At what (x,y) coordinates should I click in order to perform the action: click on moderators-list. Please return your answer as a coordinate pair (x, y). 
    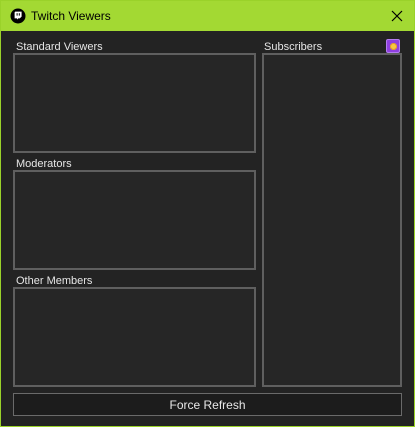
    Looking at the image, I should click on (134, 220).